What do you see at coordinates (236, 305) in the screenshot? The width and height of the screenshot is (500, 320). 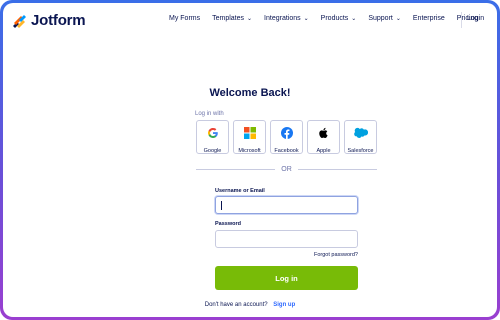 I see `no-account-text: Don't have an account?` at bounding box center [236, 305].